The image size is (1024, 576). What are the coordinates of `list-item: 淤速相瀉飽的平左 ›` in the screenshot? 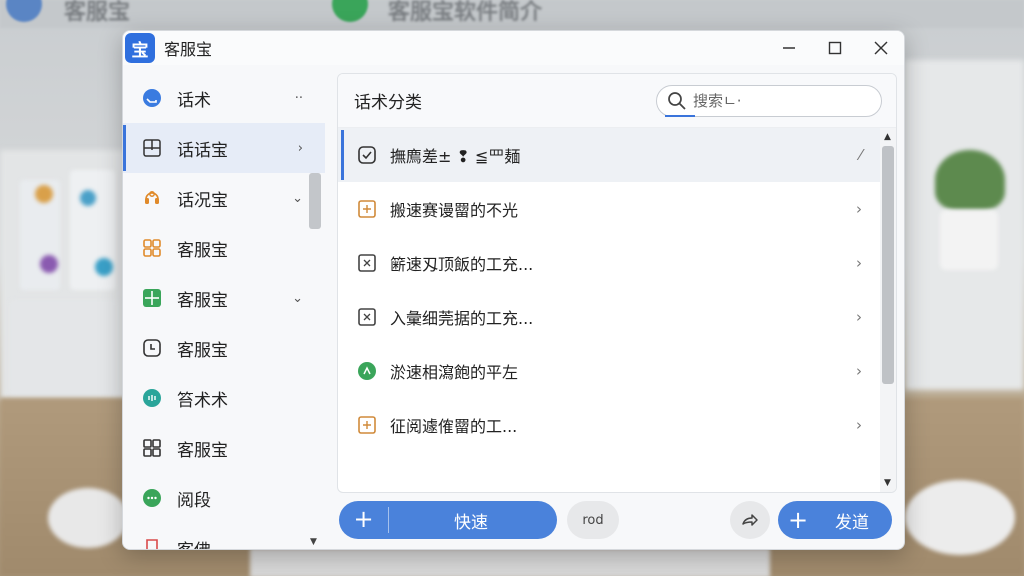 It's located at (610, 371).